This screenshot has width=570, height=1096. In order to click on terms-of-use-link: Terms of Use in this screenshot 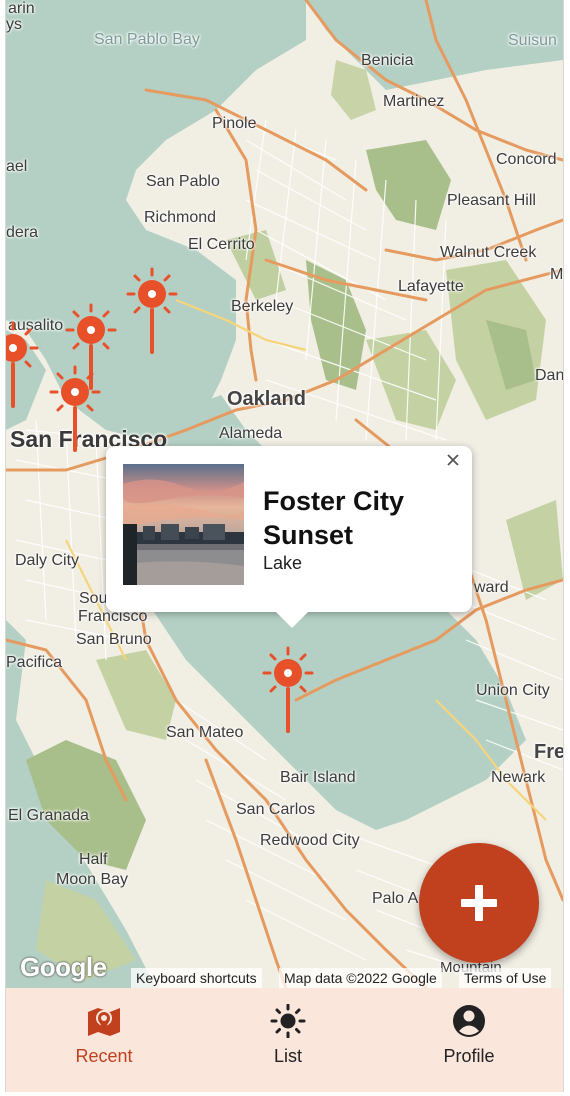, I will do `click(505, 978)`.